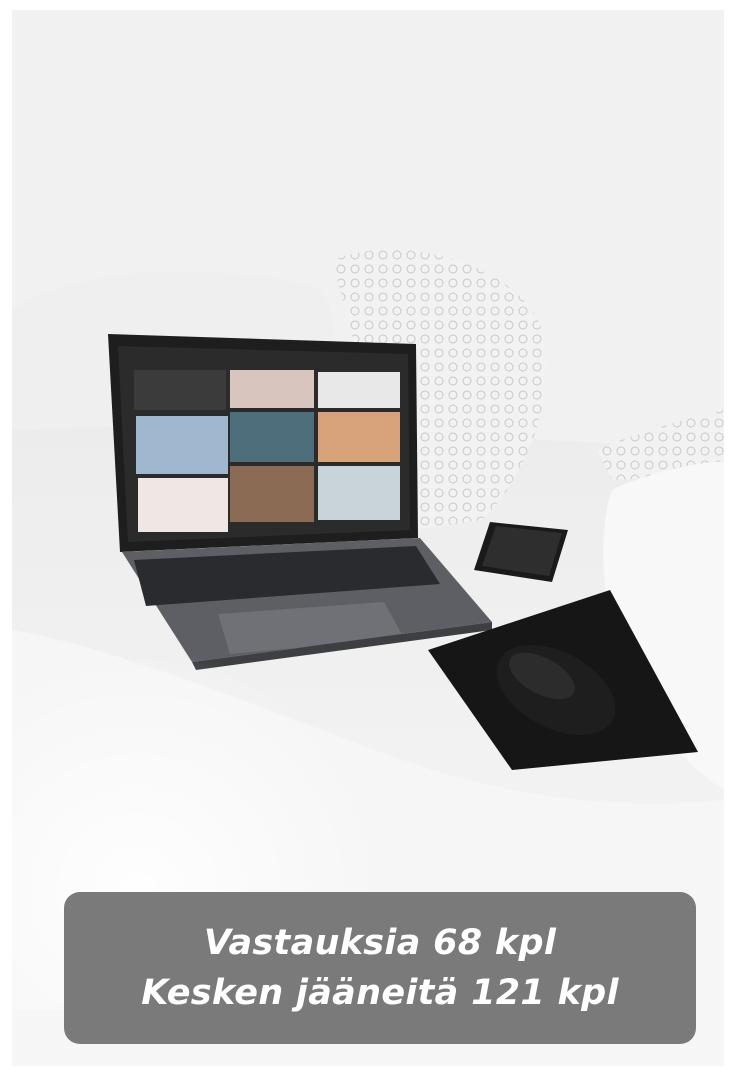  Describe the element at coordinates (380, 943) in the screenshot. I see `responses-count-text: Vastauksia 68 kpl` at that location.